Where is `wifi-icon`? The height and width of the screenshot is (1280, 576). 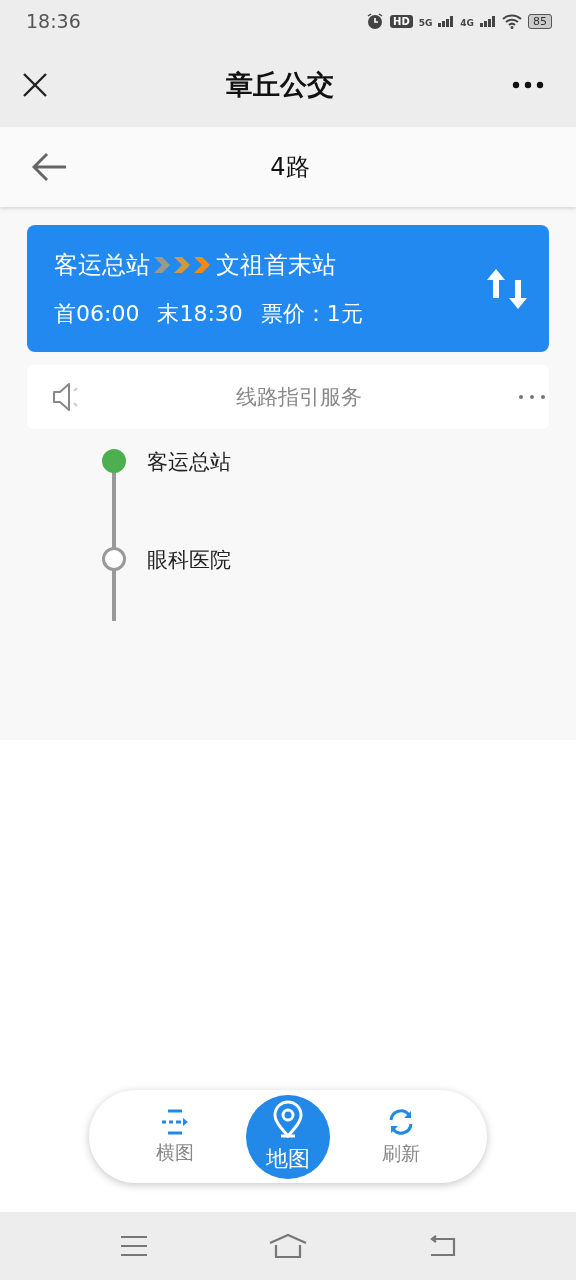
wifi-icon is located at coordinates (512, 21).